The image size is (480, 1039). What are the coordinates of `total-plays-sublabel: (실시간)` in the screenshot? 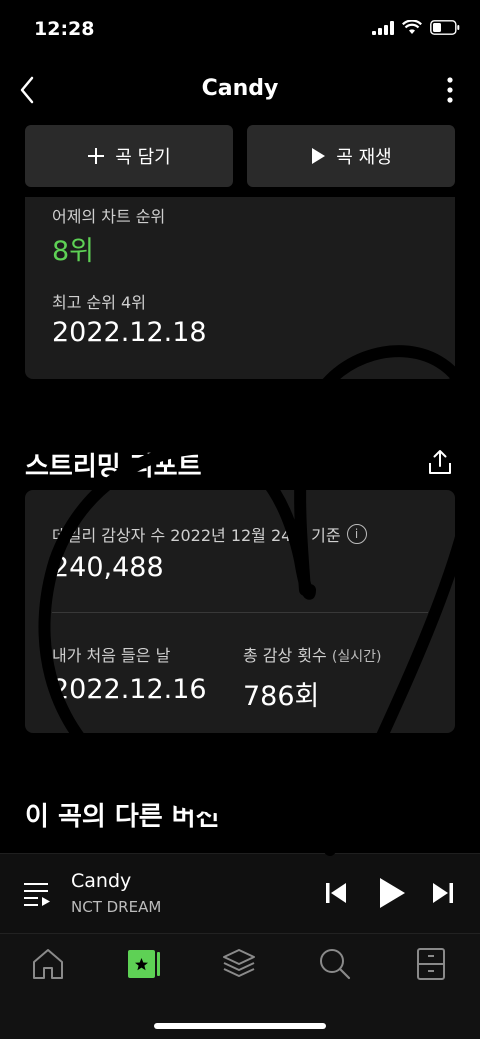 It's located at (356, 657).